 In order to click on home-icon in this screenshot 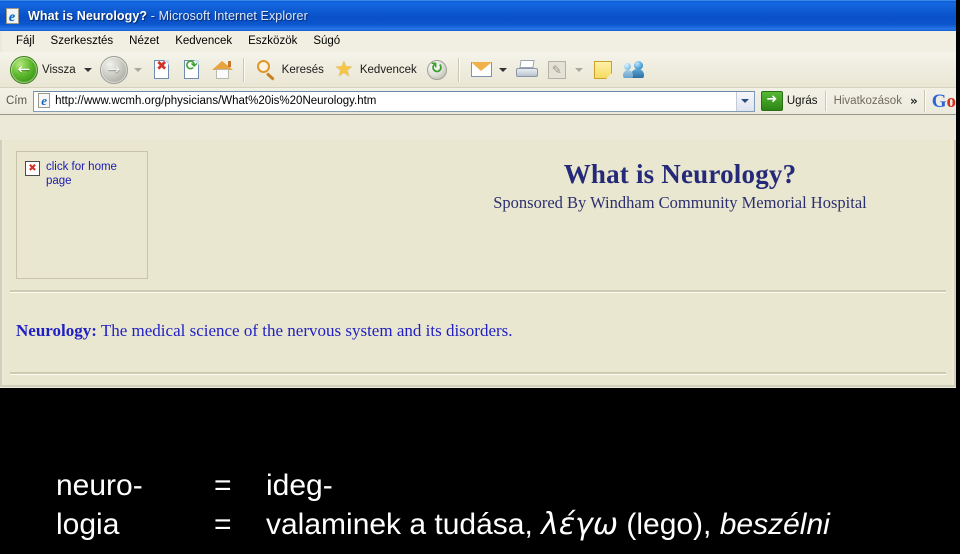, I will do `click(222, 70)`.